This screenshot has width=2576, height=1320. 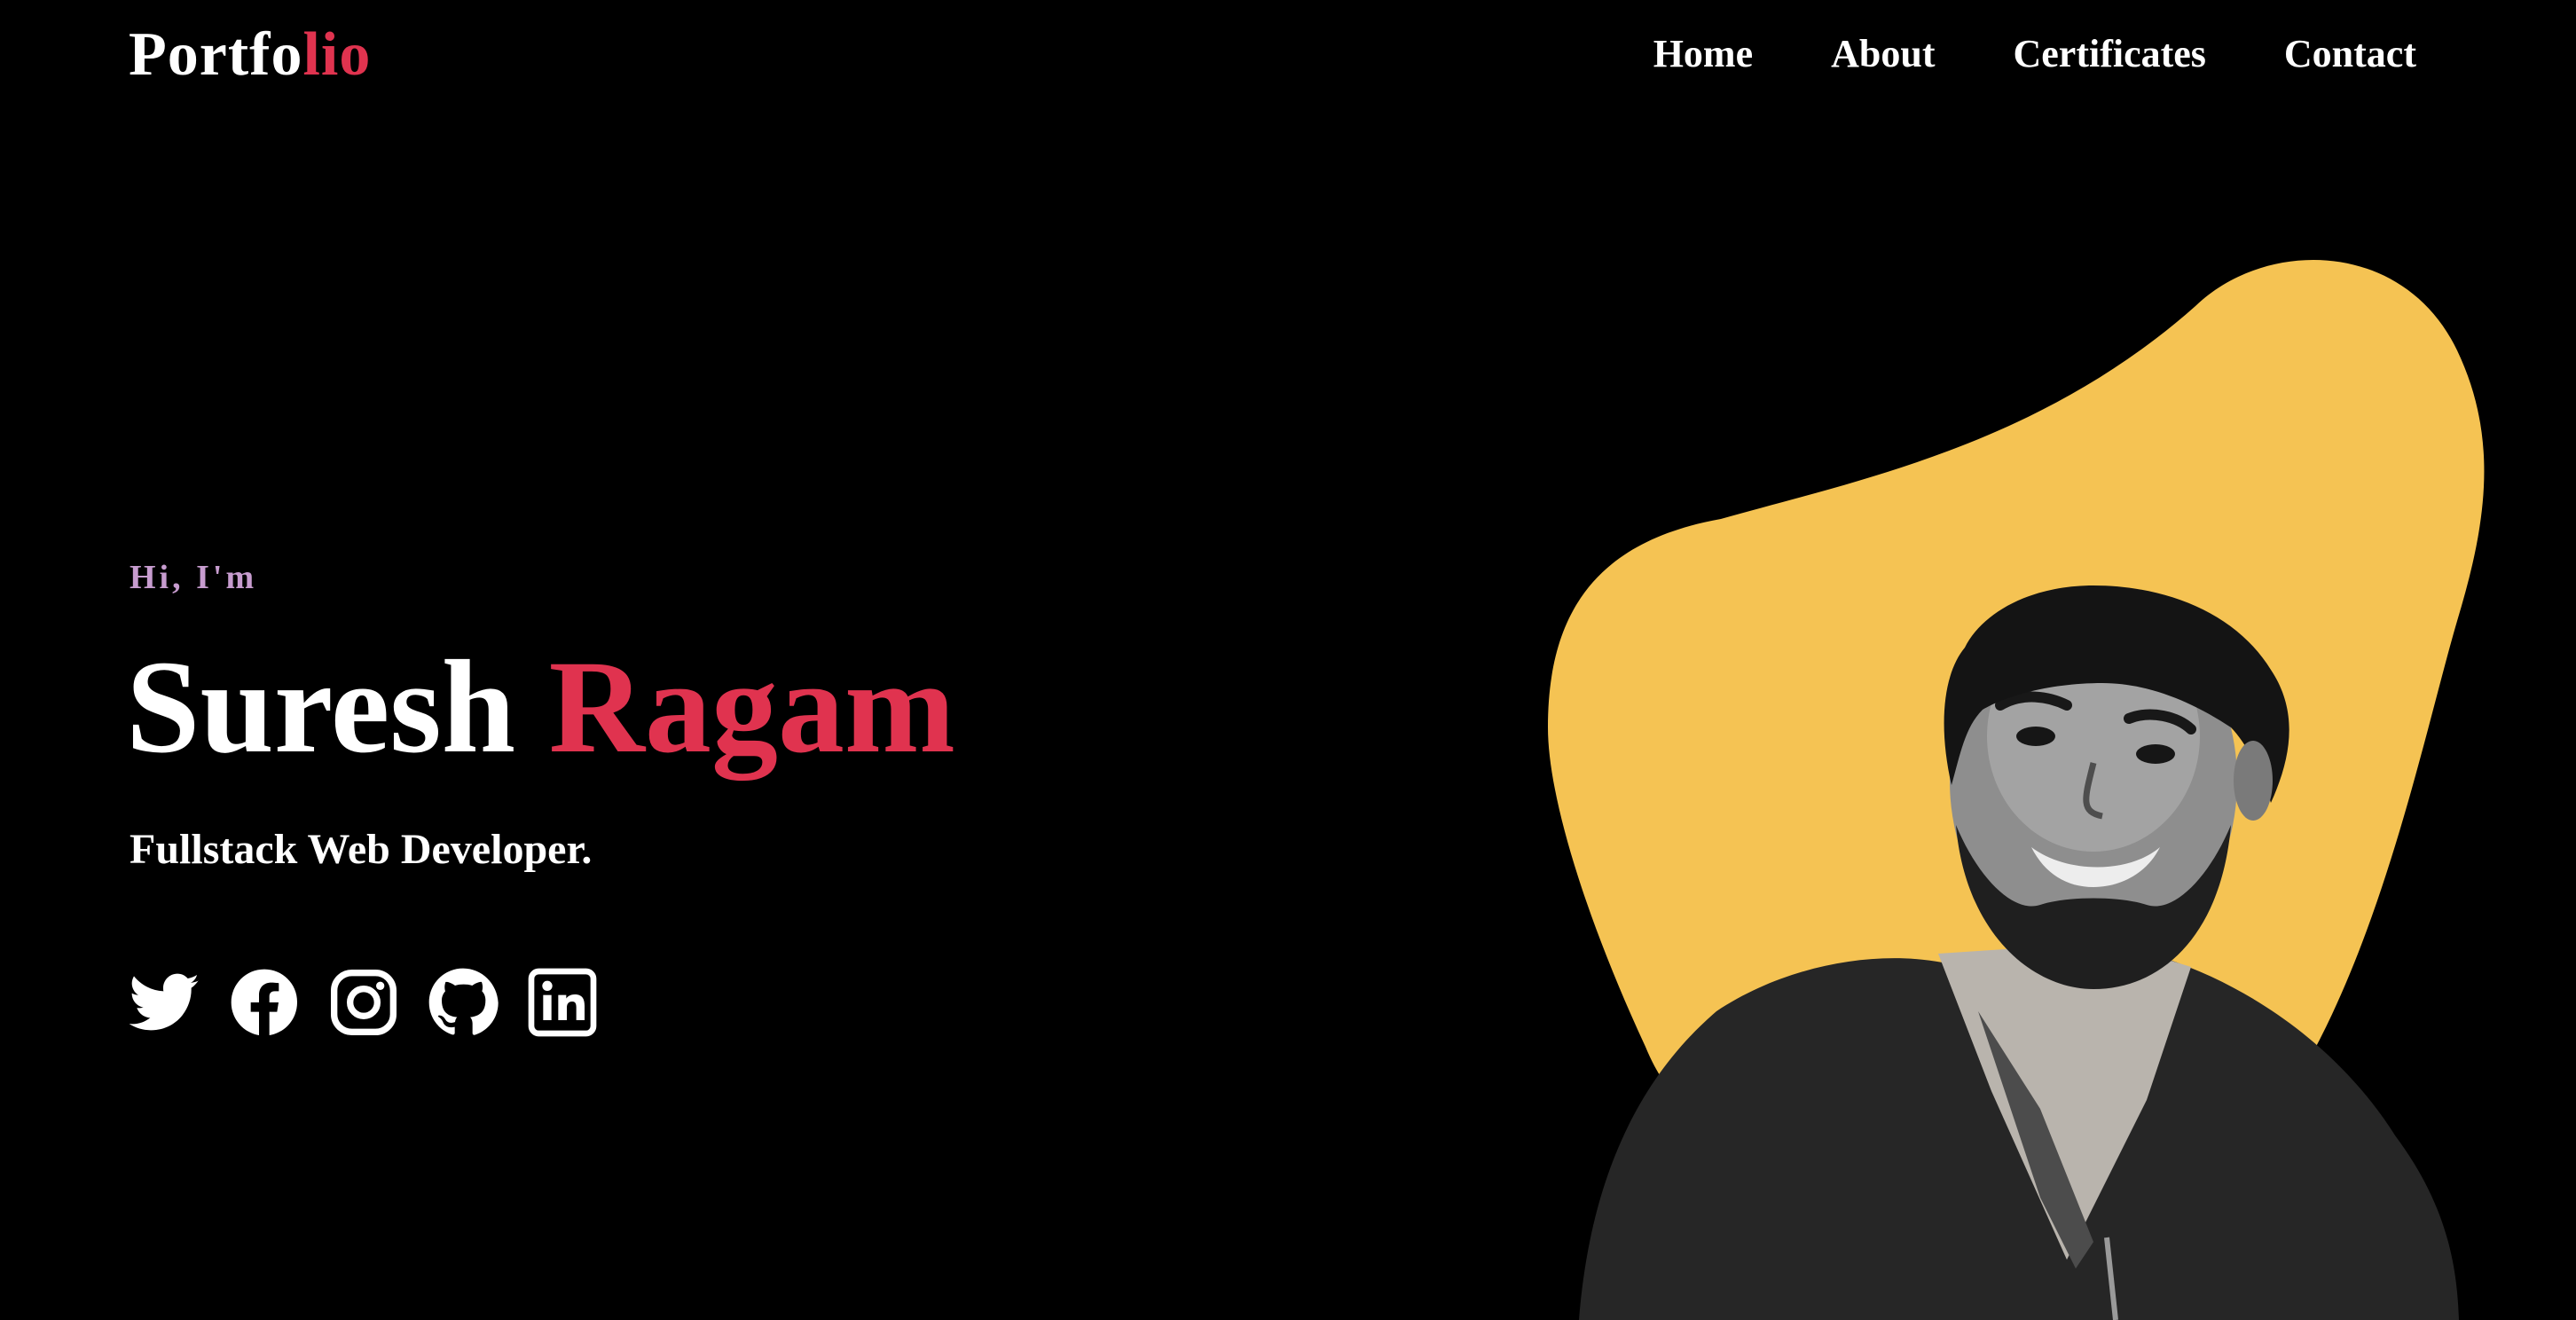 What do you see at coordinates (337, 54) in the screenshot?
I see `logo-accent-text: lio` at bounding box center [337, 54].